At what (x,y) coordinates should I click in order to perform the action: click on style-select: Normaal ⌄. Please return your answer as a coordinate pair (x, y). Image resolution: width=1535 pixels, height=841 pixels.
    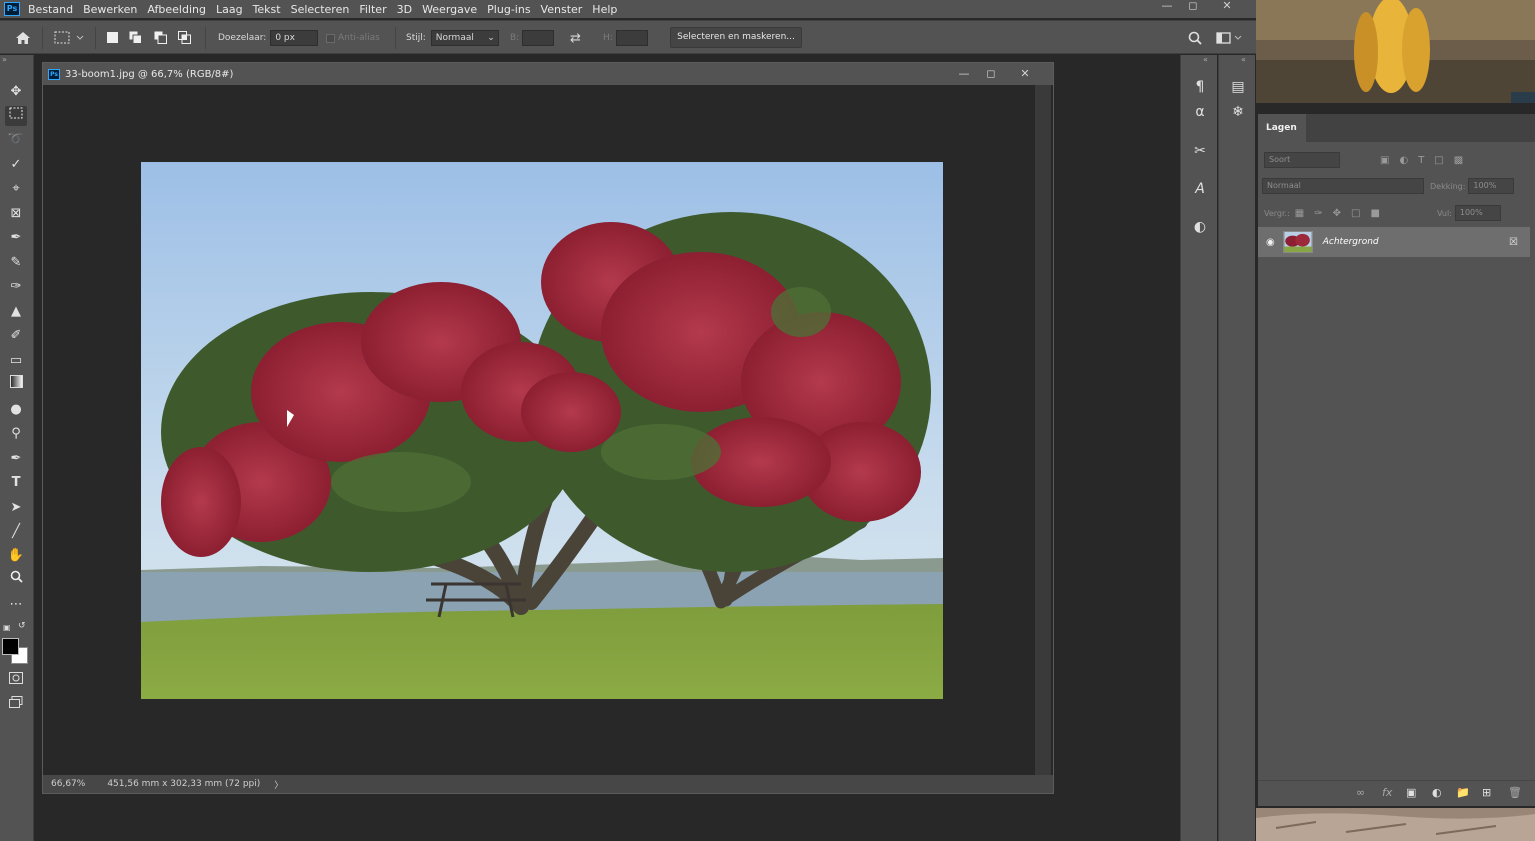
    Looking at the image, I should click on (464, 38).